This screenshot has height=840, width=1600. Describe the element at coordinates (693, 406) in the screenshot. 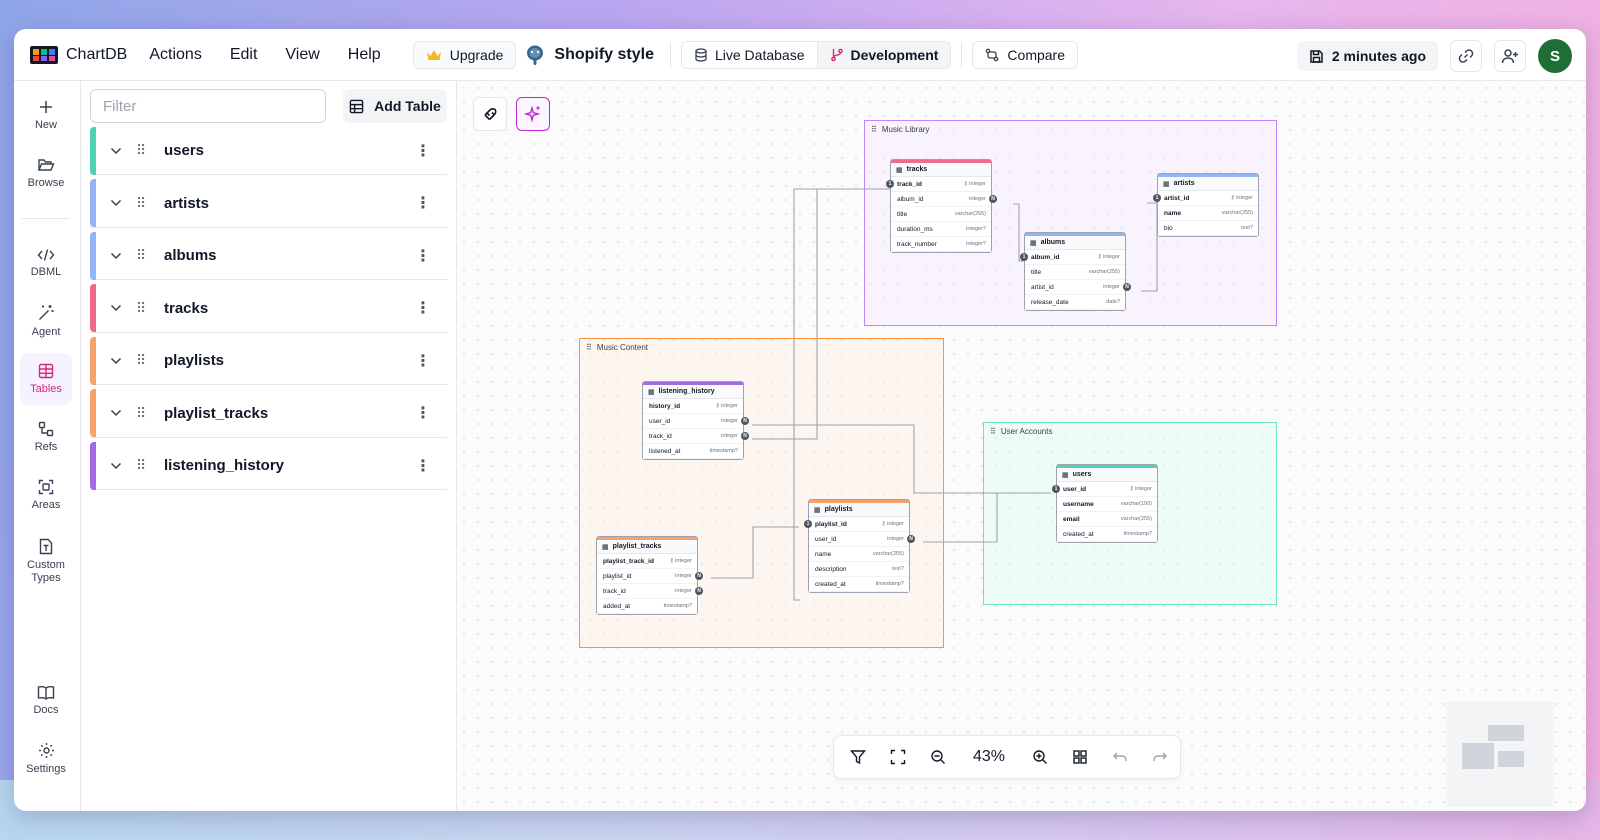

I see `table-field-row: history_id ⚷ integer` at that location.